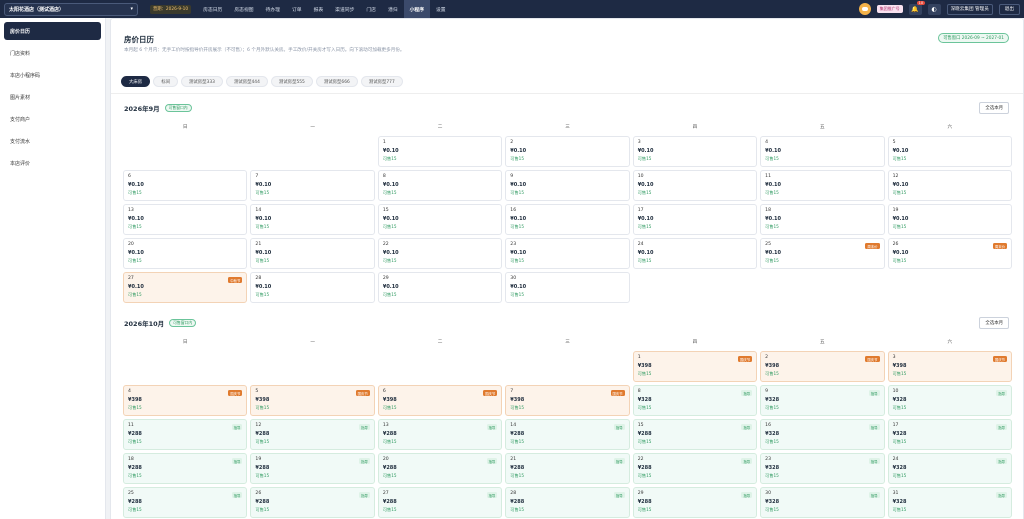 This screenshot has height=519, width=1024. Describe the element at coordinates (949, 219) in the screenshot. I see `day-cell: 19 ¥0.10 可售15` at that location.